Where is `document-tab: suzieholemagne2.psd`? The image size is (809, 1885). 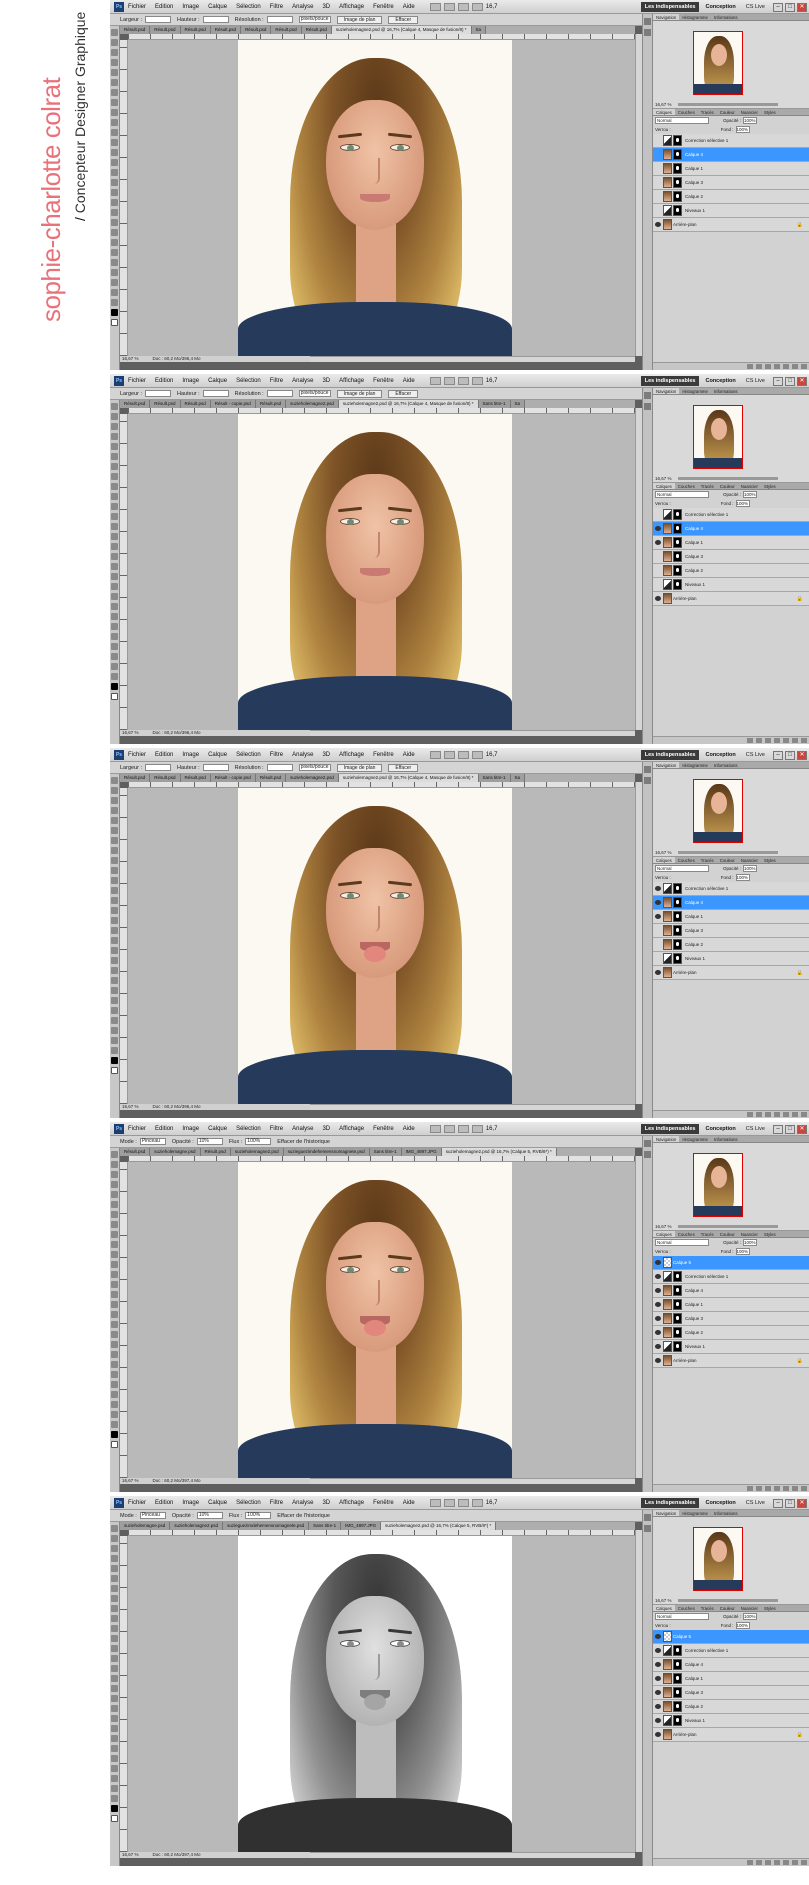 document-tab: suzieholemagne2.psd is located at coordinates (312, 404).